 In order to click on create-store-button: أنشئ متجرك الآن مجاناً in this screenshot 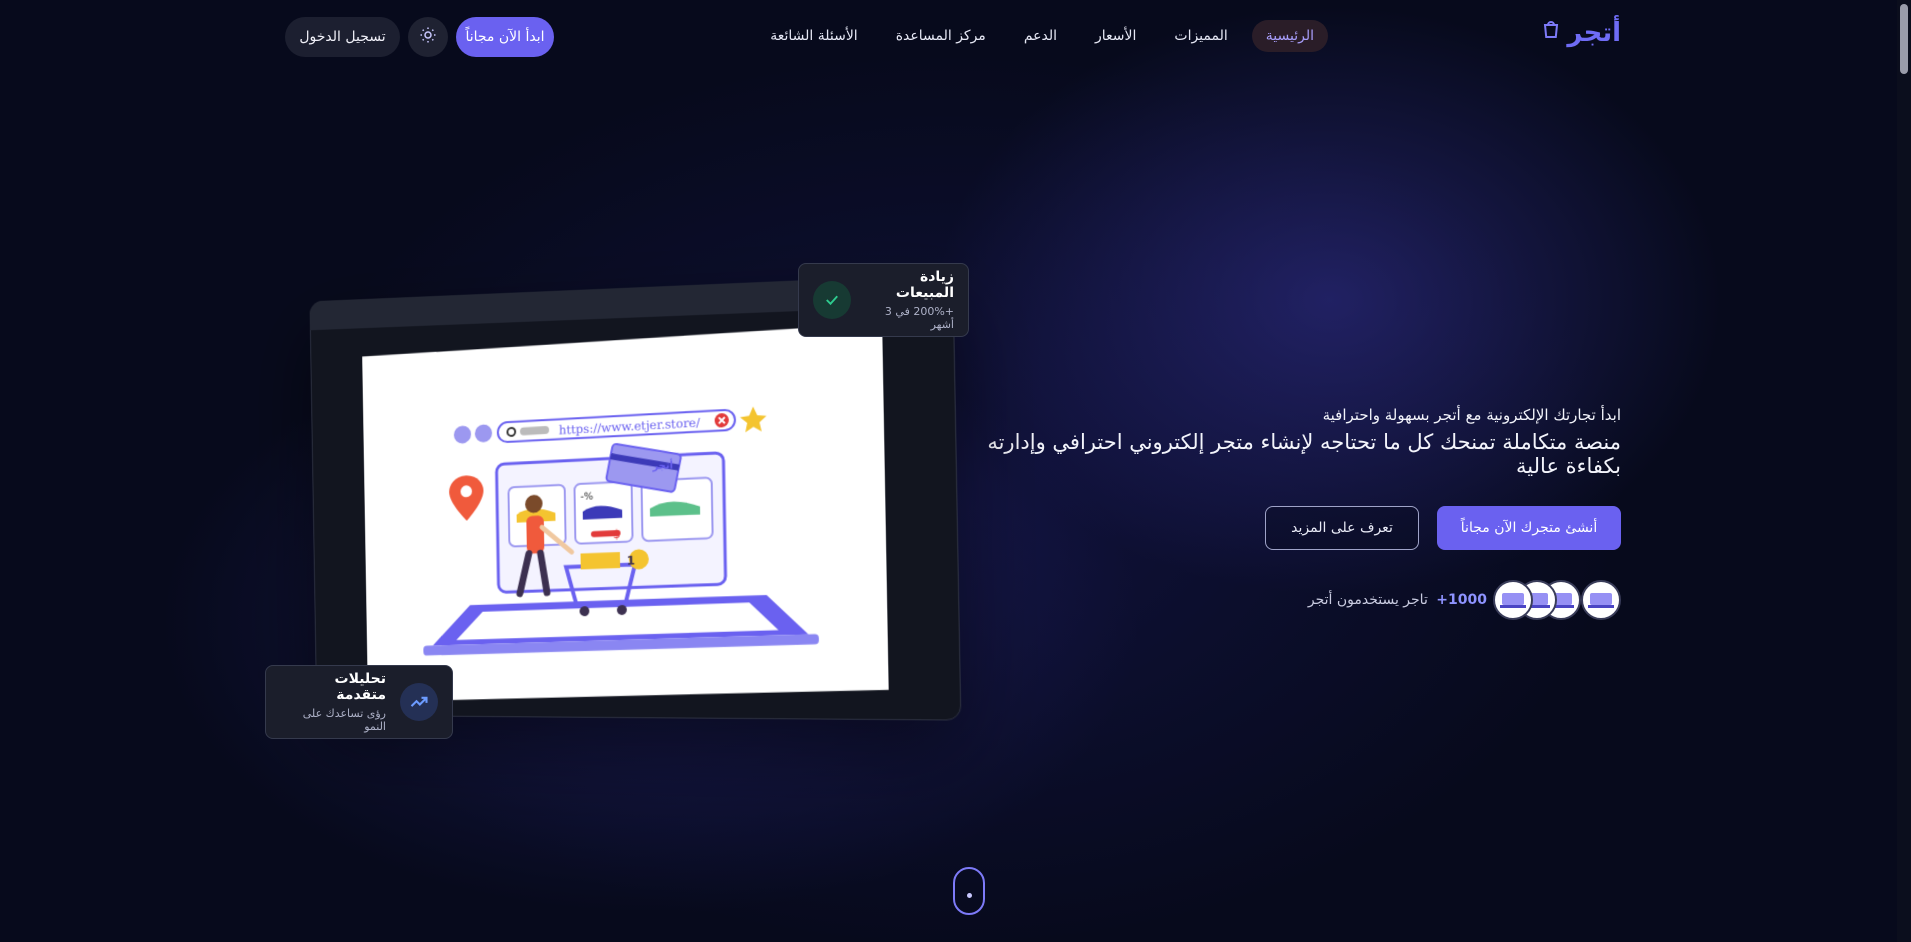, I will do `click(1529, 528)`.